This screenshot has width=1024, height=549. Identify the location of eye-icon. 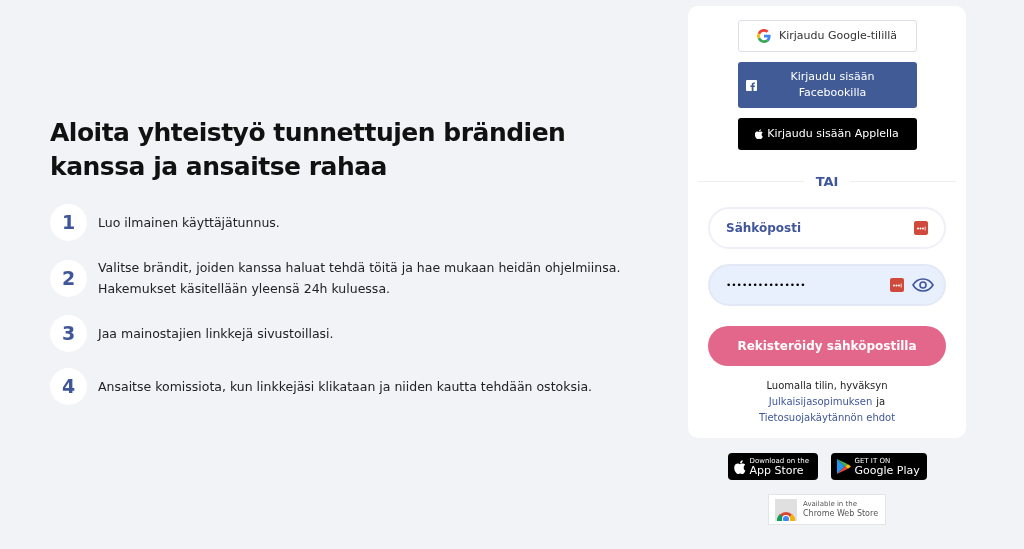
(923, 284).